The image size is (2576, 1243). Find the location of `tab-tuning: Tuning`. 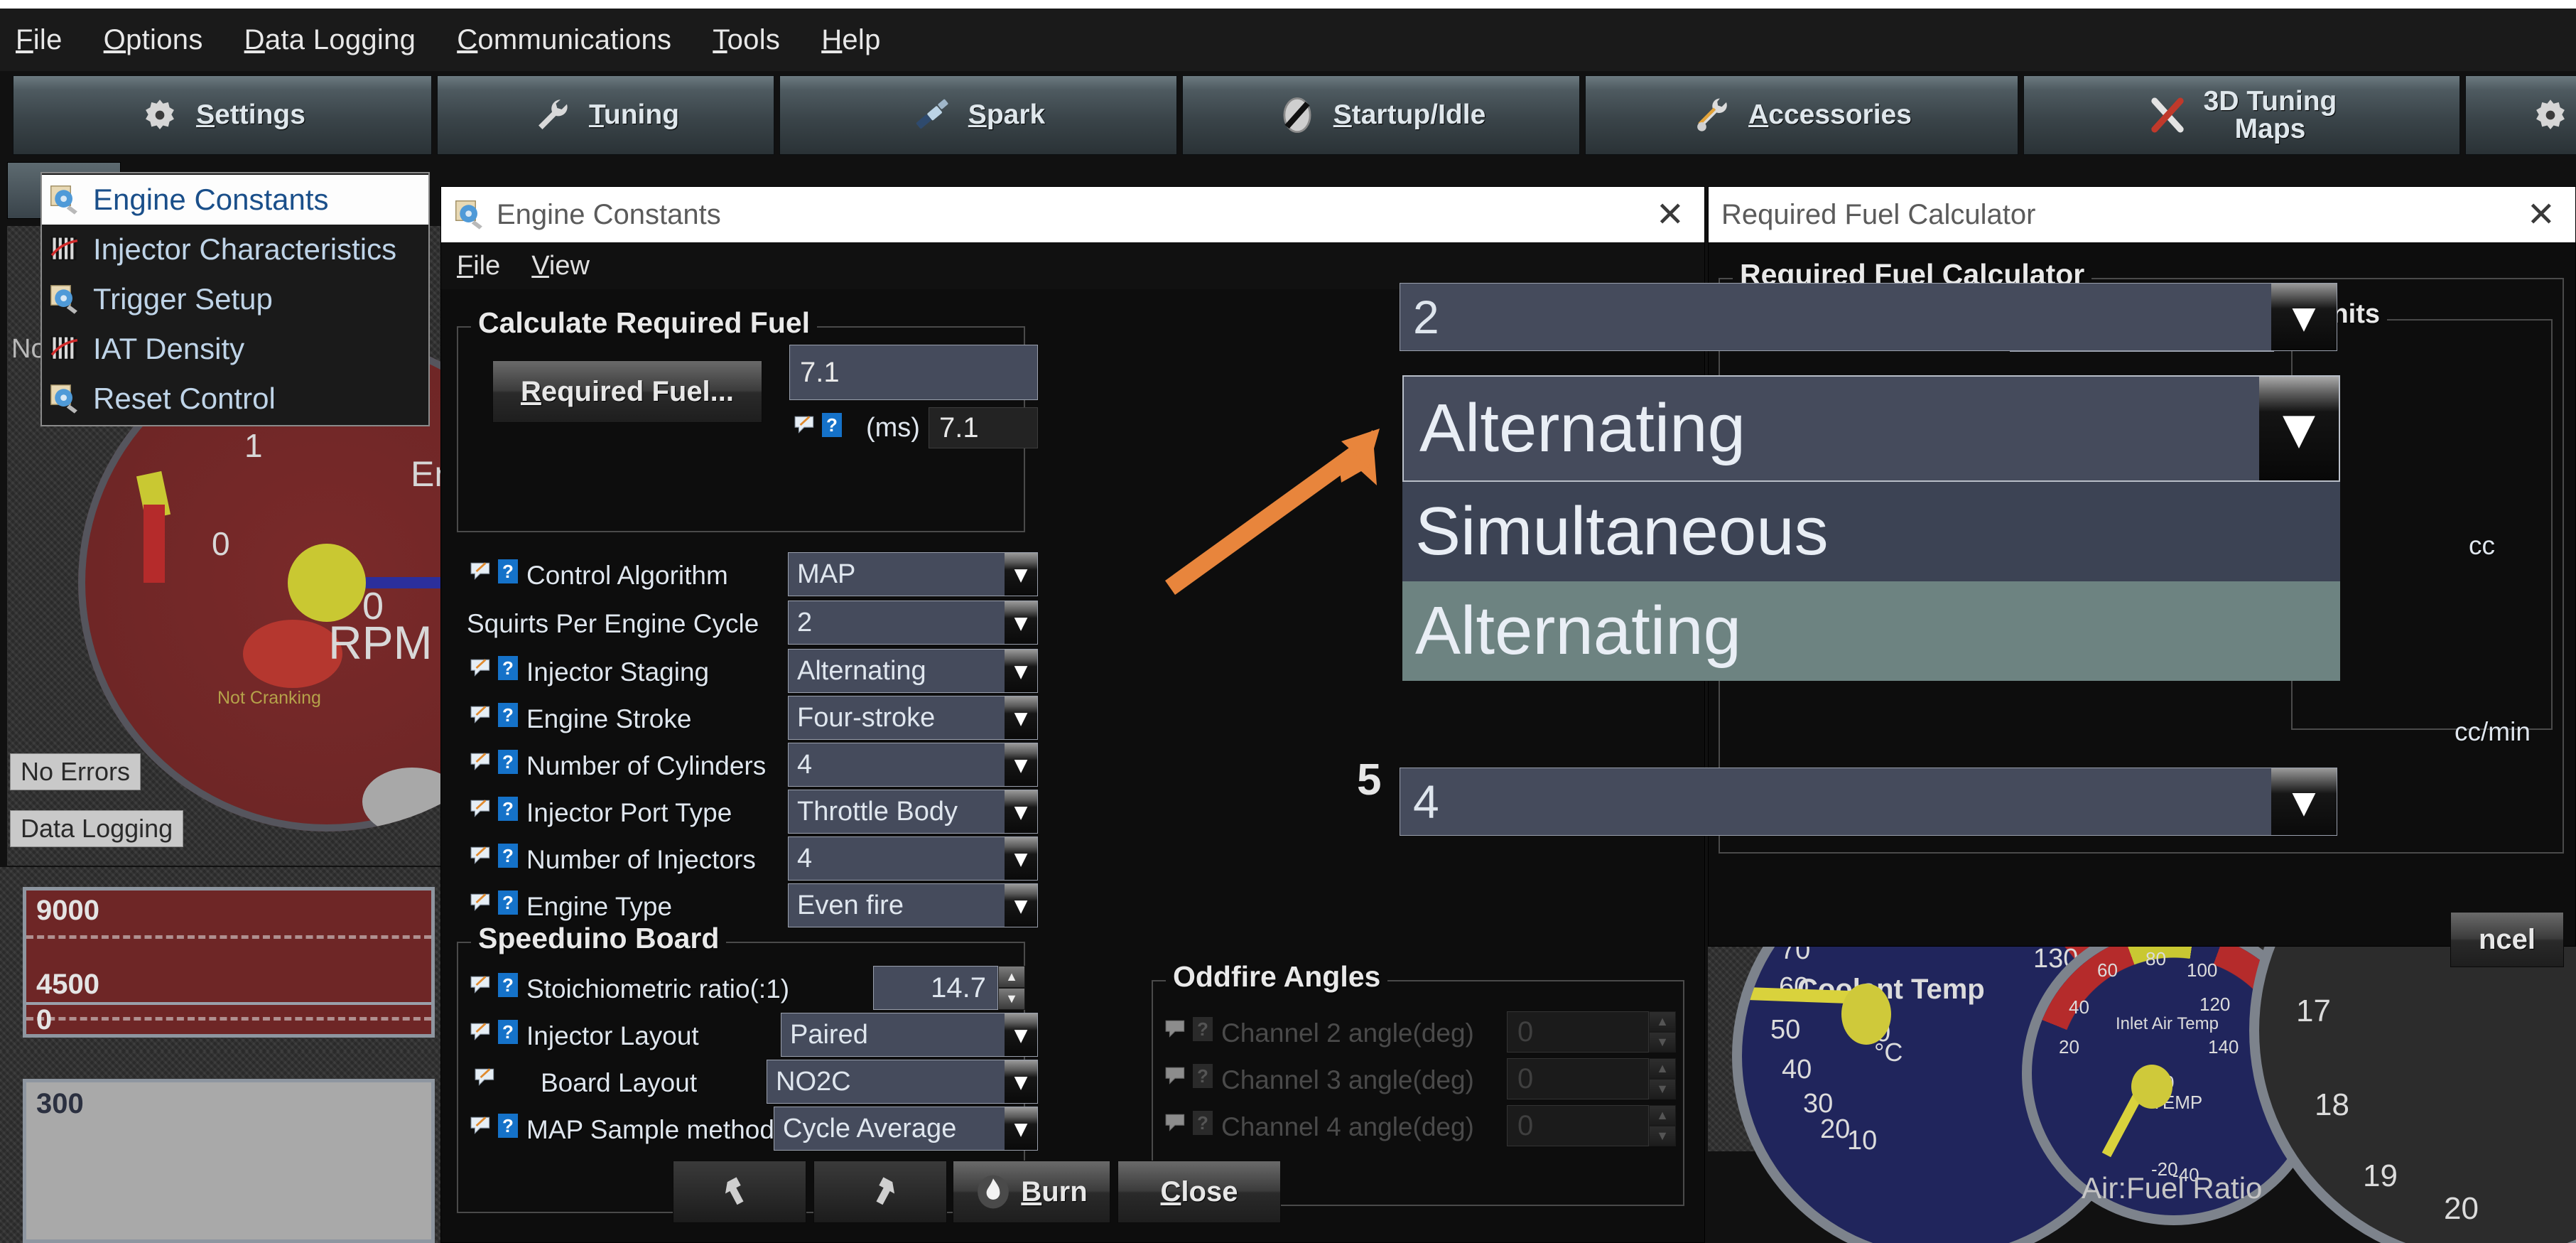

tab-tuning: Tuning is located at coordinates (605, 115).